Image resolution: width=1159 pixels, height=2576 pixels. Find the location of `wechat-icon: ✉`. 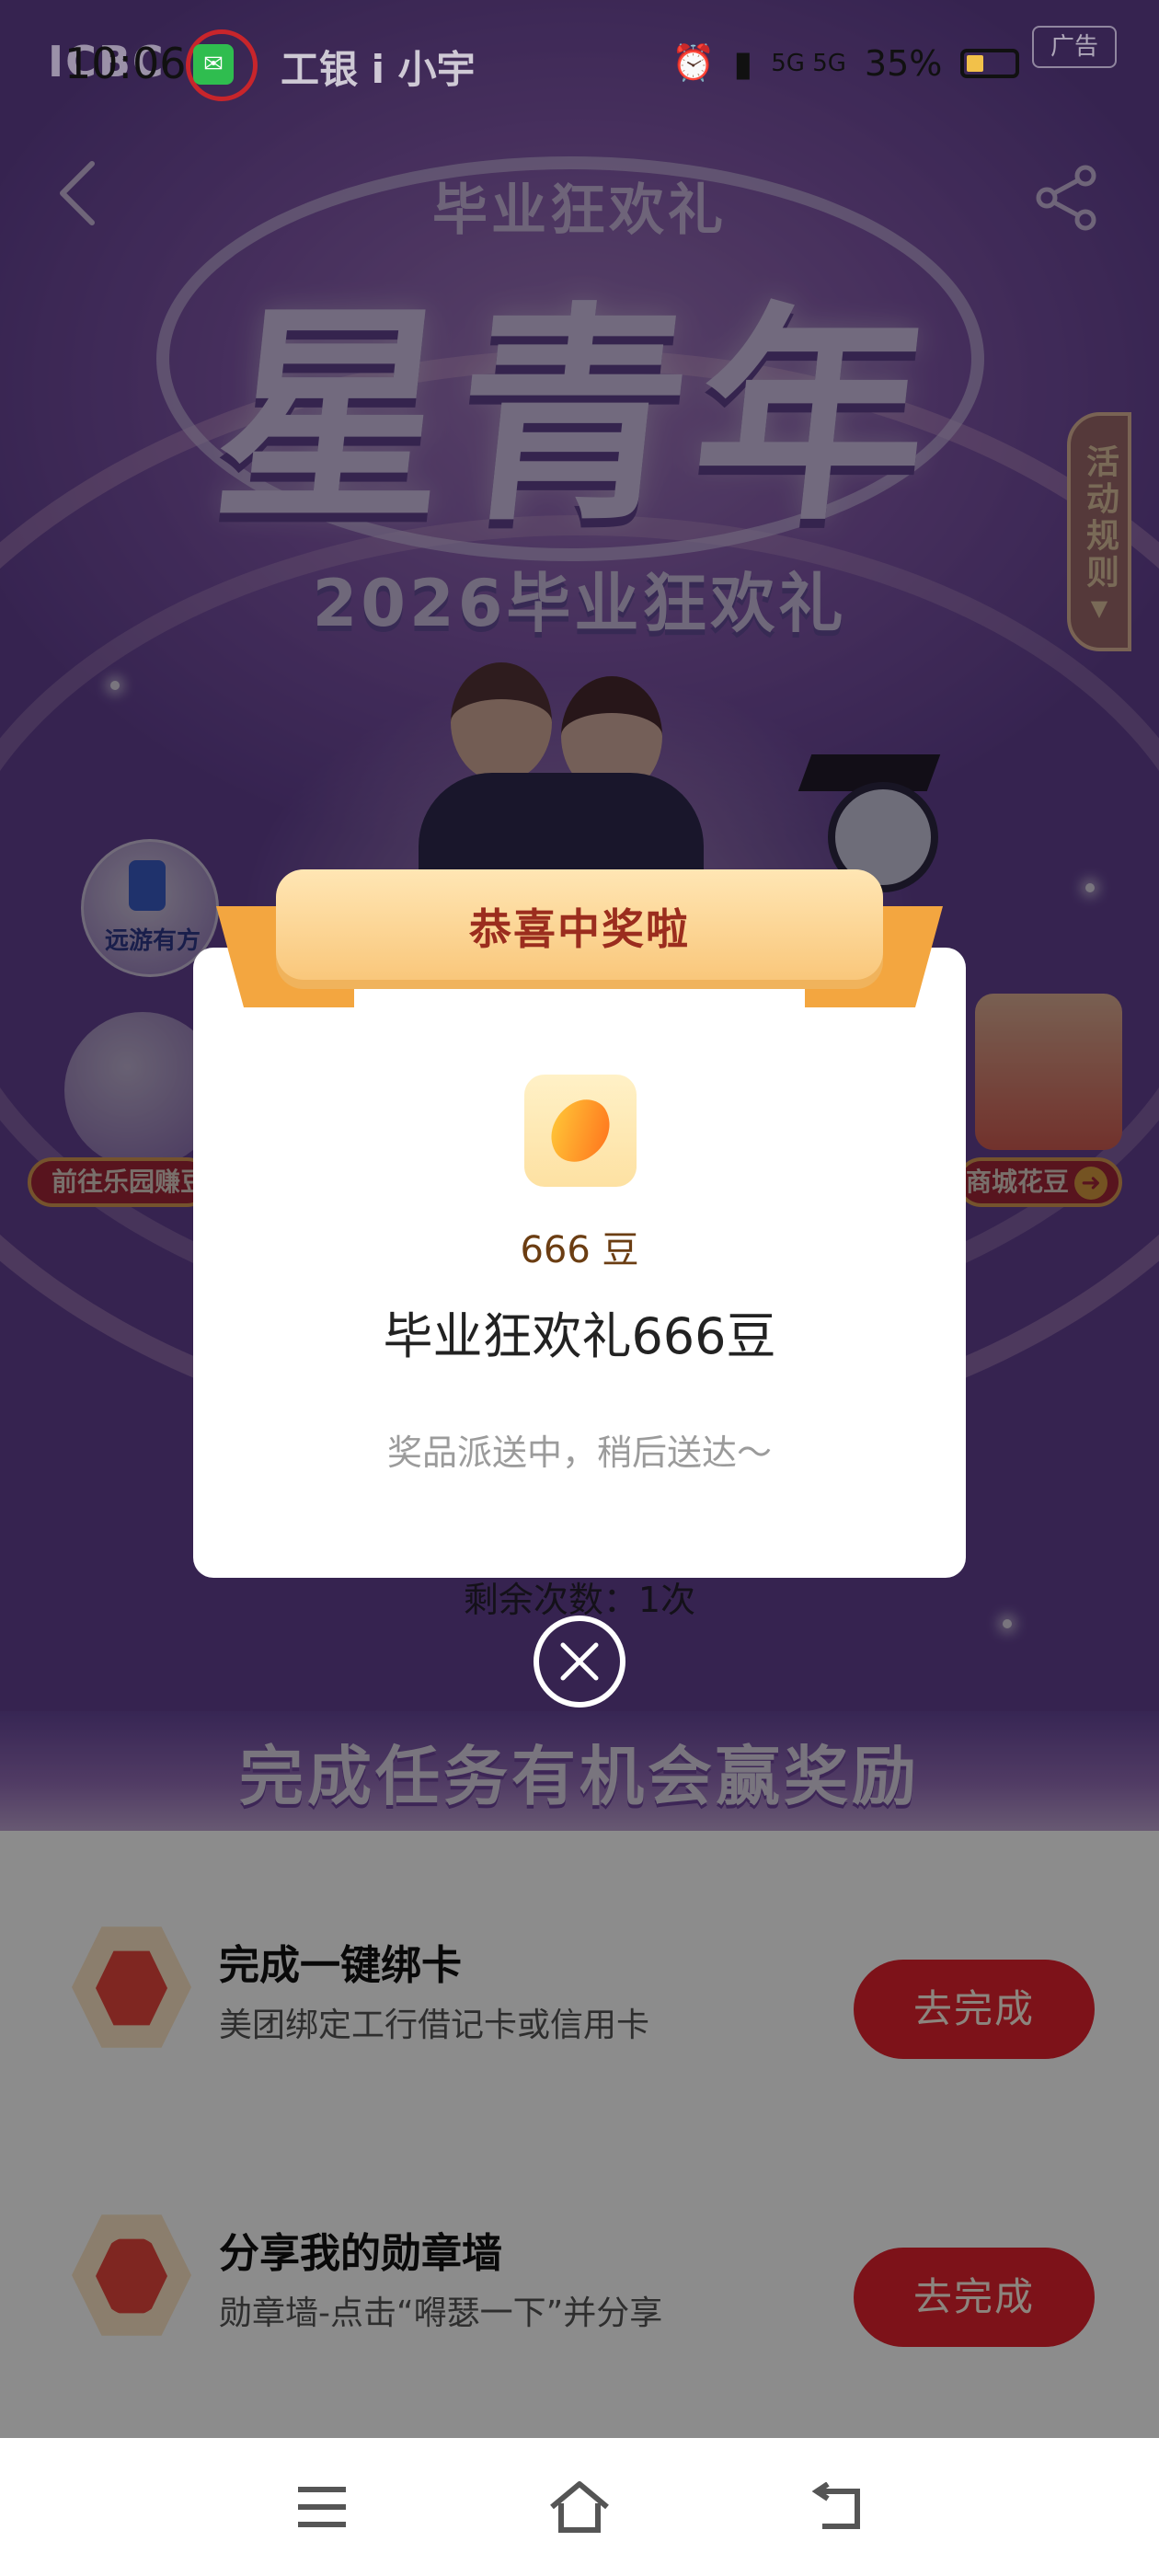

wechat-icon: ✉ is located at coordinates (213, 64).